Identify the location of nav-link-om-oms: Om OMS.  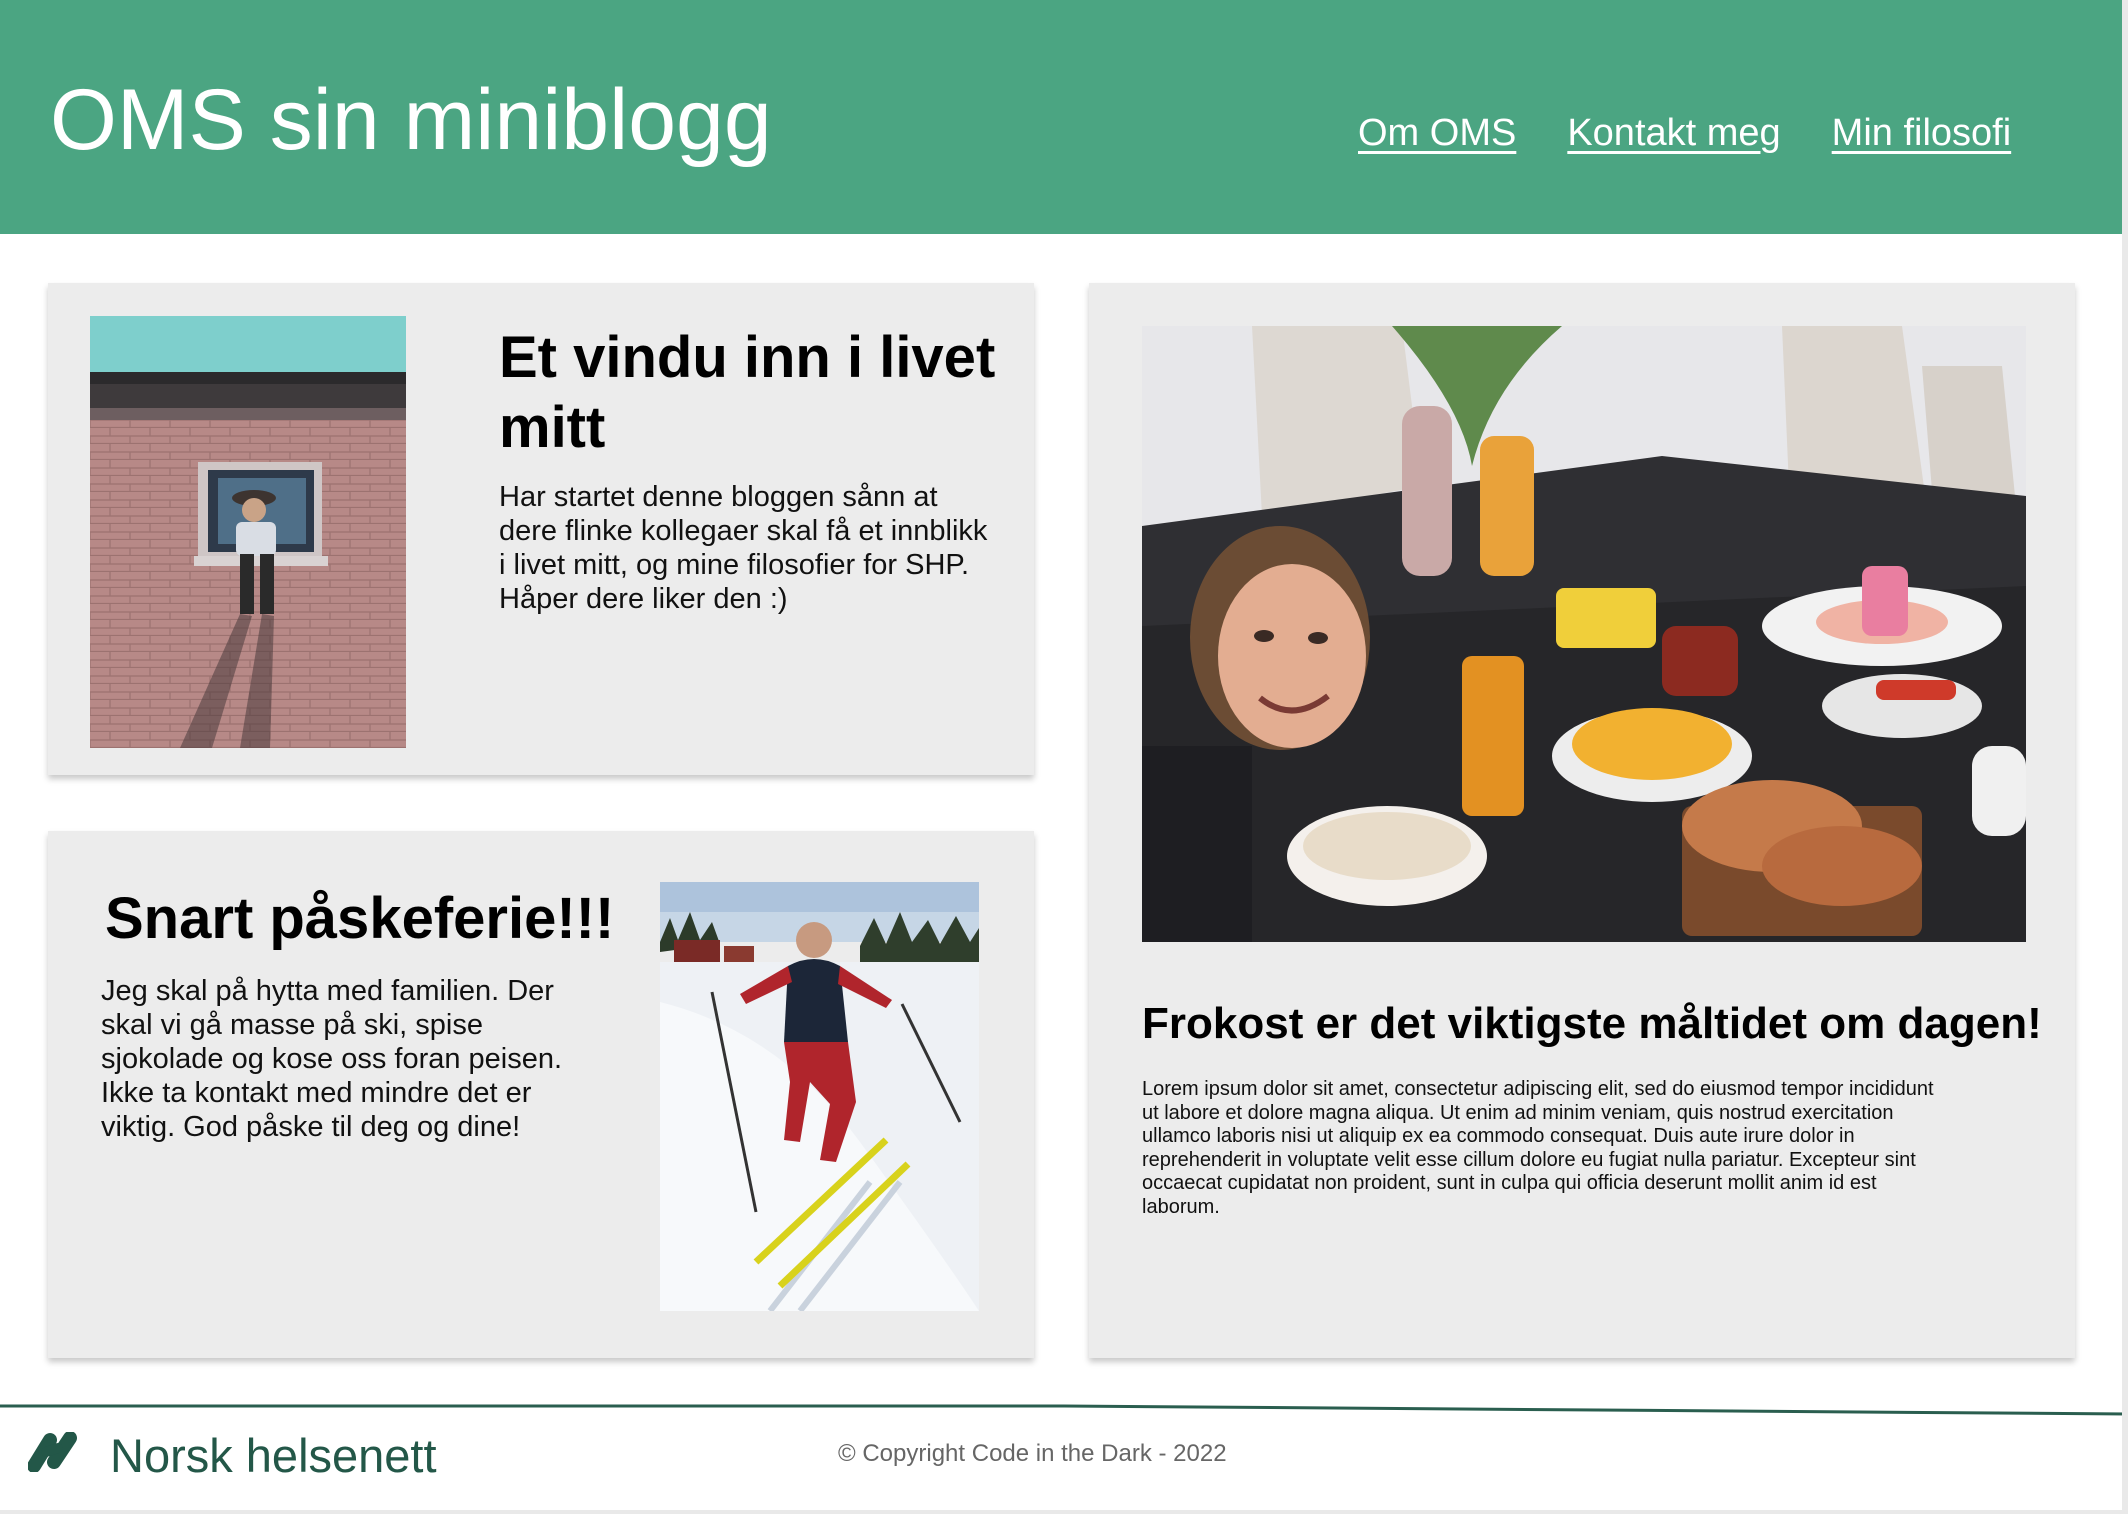
(1437, 133).